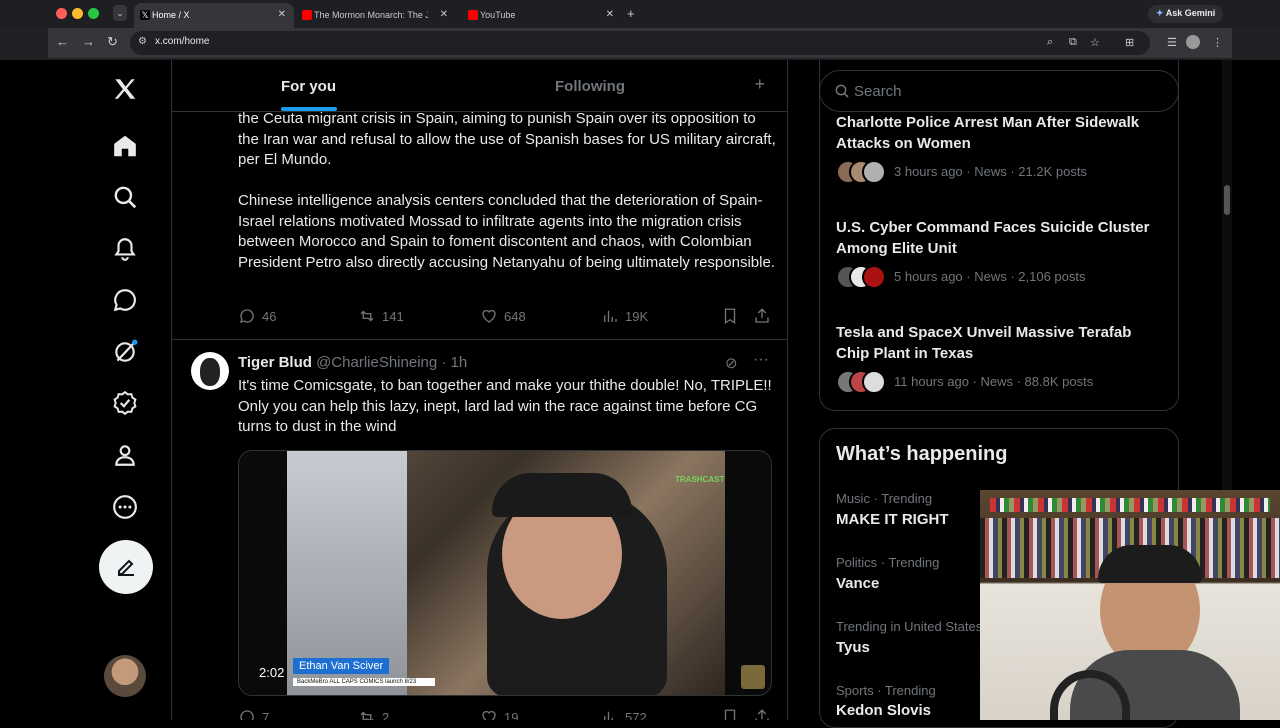 The image size is (1280, 728). What do you see at coordinates (125, 455) in the screenshot?
I see `profile-icon` at bounding box center [125, 455].